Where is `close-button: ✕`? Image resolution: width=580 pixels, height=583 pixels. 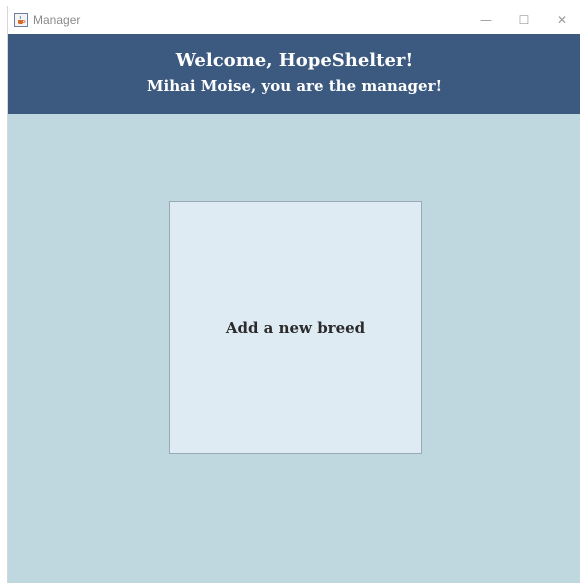 close-button: ✕ is located at coordinates (561, 20).